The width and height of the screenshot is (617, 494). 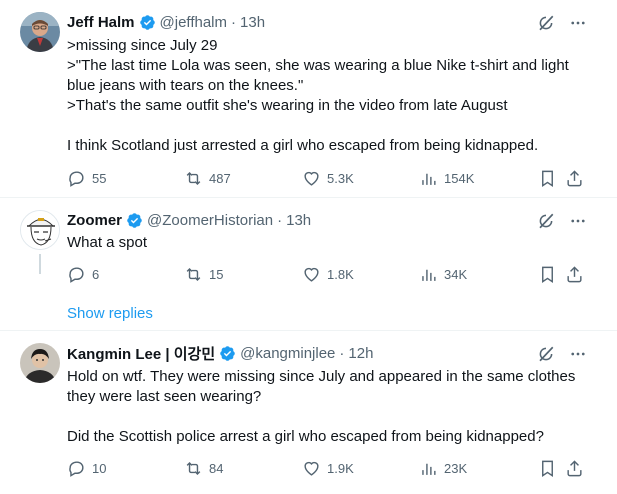 What do you see at coordinates (193, 22) in the screenshot?
I see `author-handle: @jeffhalm` at bounding box center [193, 22].